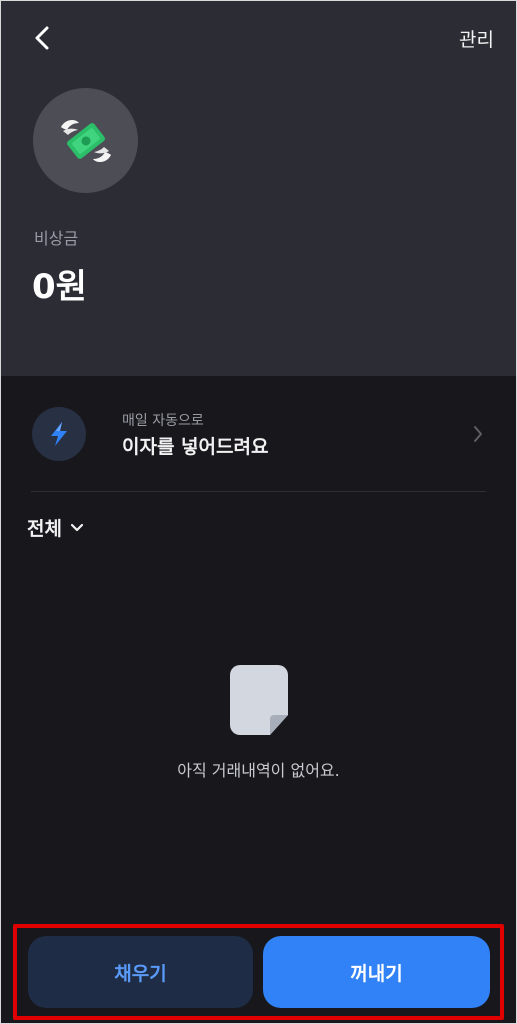  Describe the element at coordinates (77, 527) in the screenshot. I see `chevron-down-icon` at that location.